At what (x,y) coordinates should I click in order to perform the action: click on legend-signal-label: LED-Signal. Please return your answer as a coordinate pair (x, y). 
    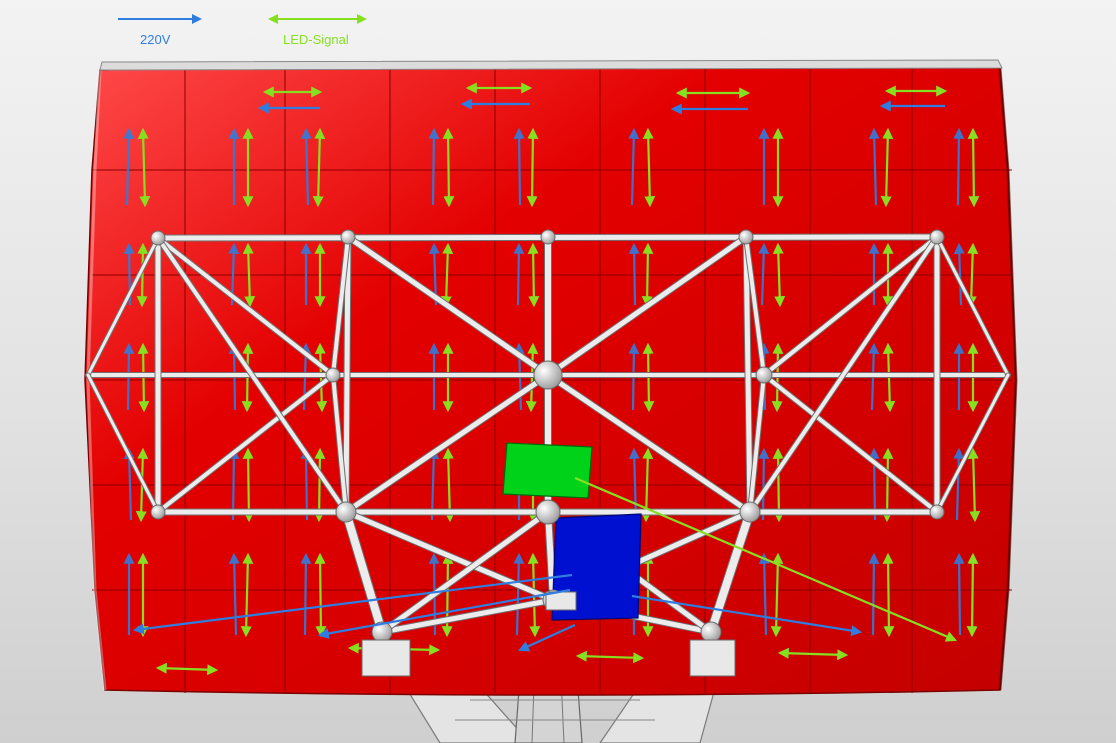
    Looking at the image, I should click on (316, 39).